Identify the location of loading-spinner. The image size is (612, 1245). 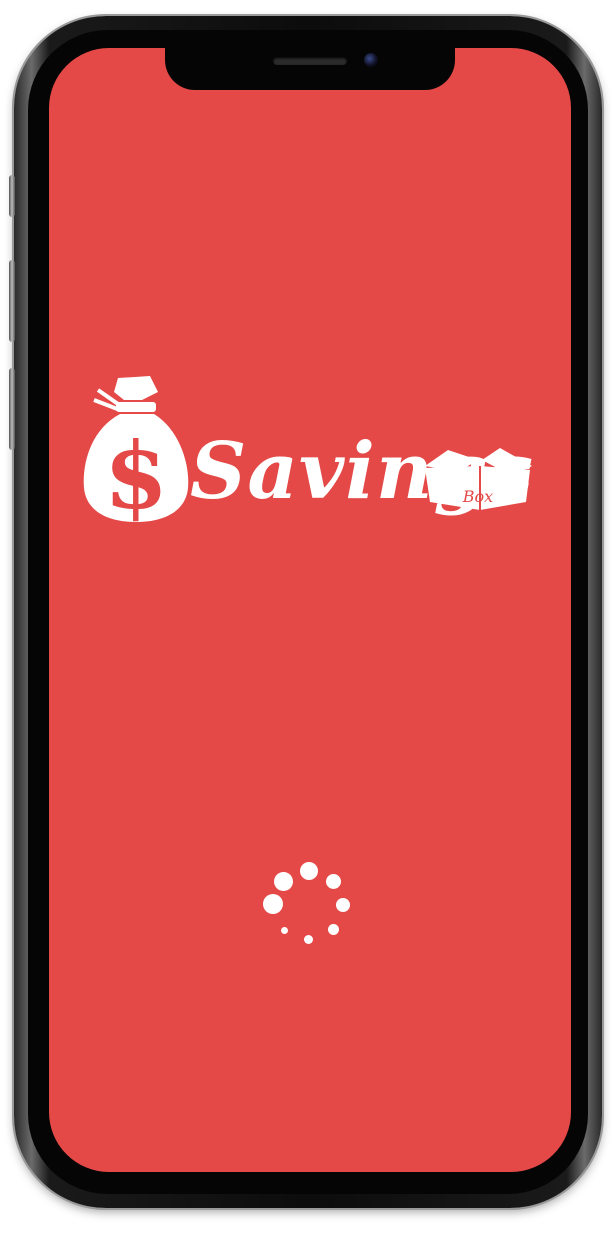
(308, 903).